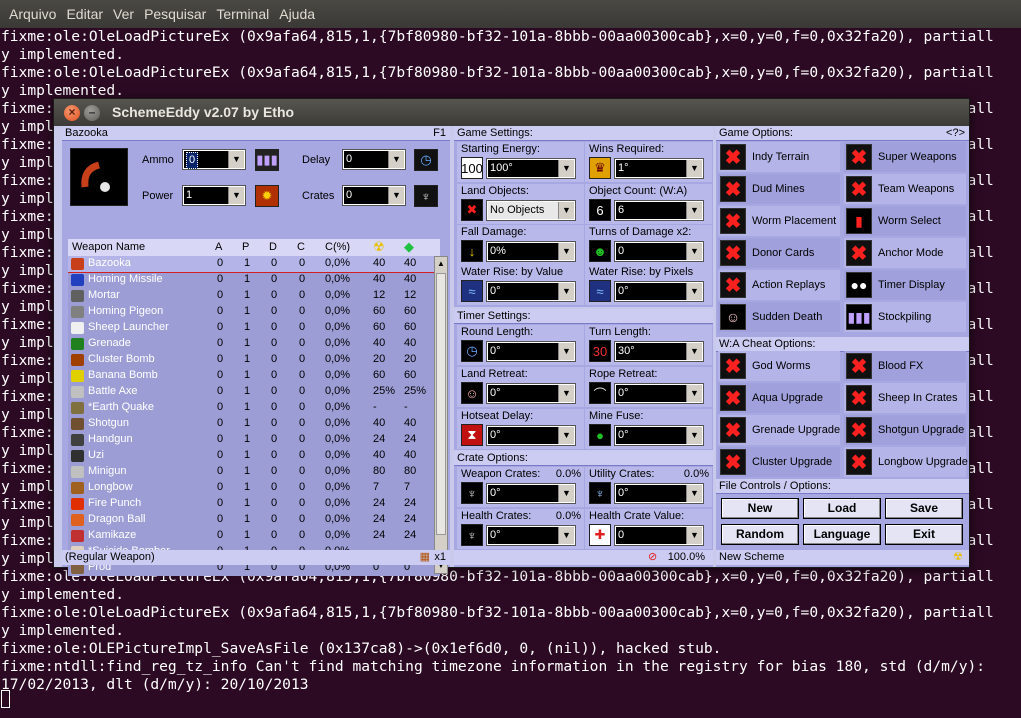  I want to click on option-donor-cards: ✖ Donor Cards, so click(779, 253).